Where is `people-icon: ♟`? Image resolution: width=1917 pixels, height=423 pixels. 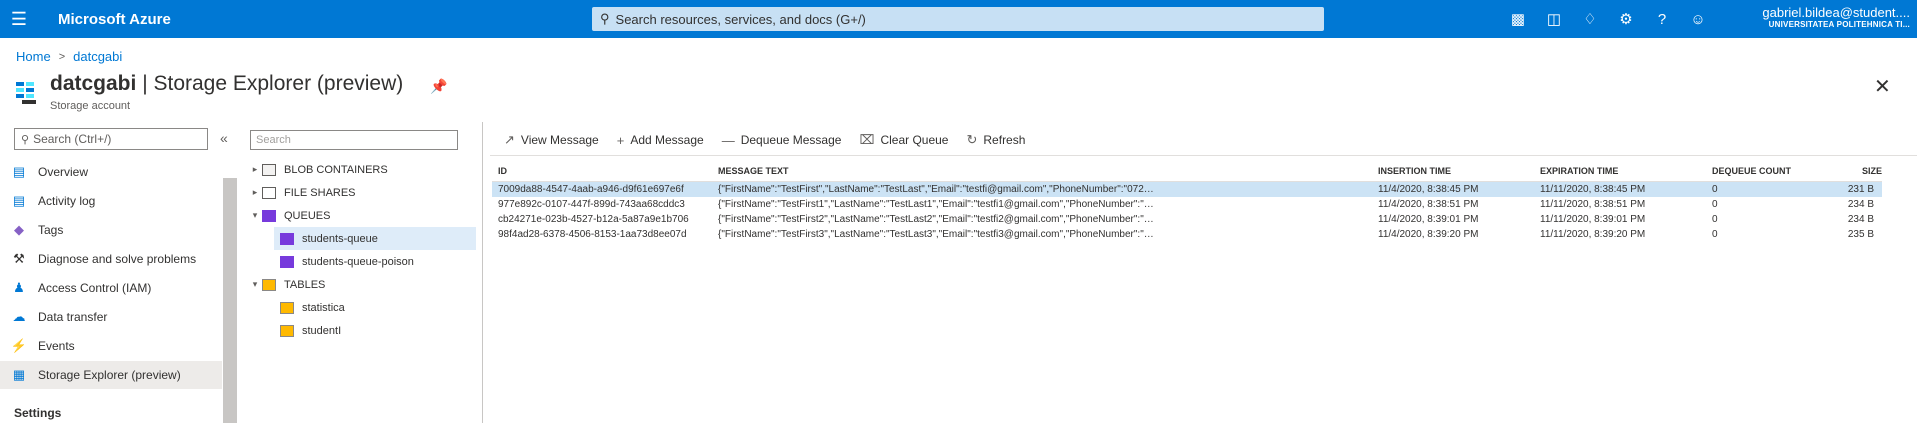 people-icon: ♟ is located at coordinates (19, 287).